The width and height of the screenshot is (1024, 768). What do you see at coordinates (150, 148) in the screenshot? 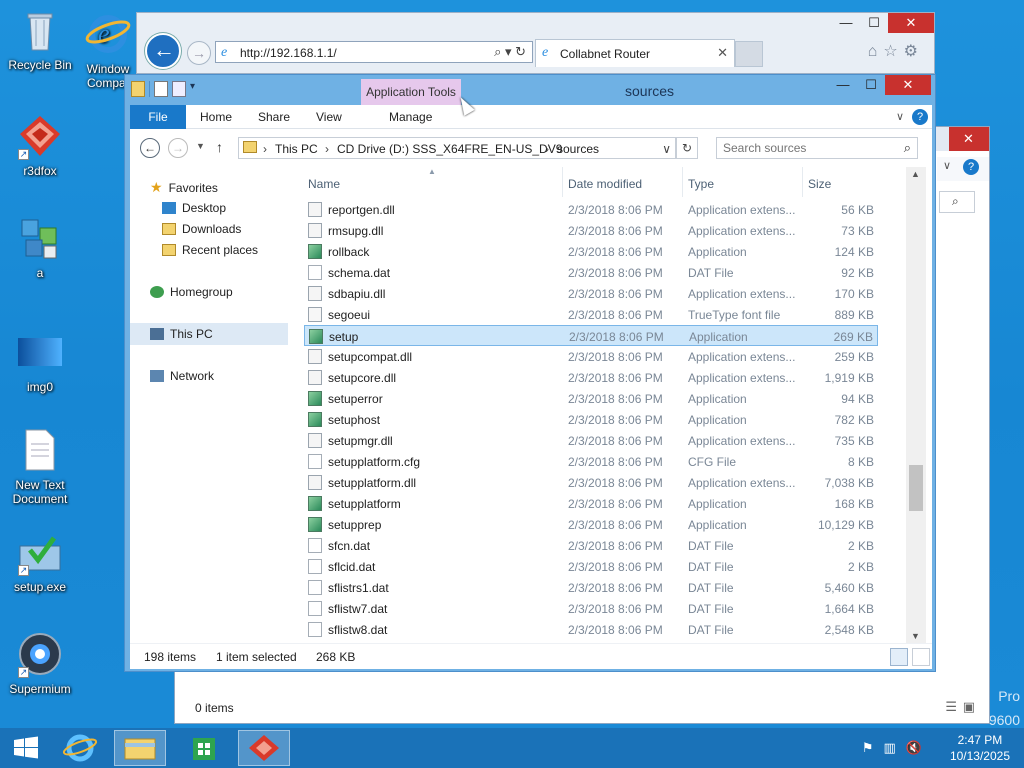
I see `back-button: ←` at bounding box center [150, 148].